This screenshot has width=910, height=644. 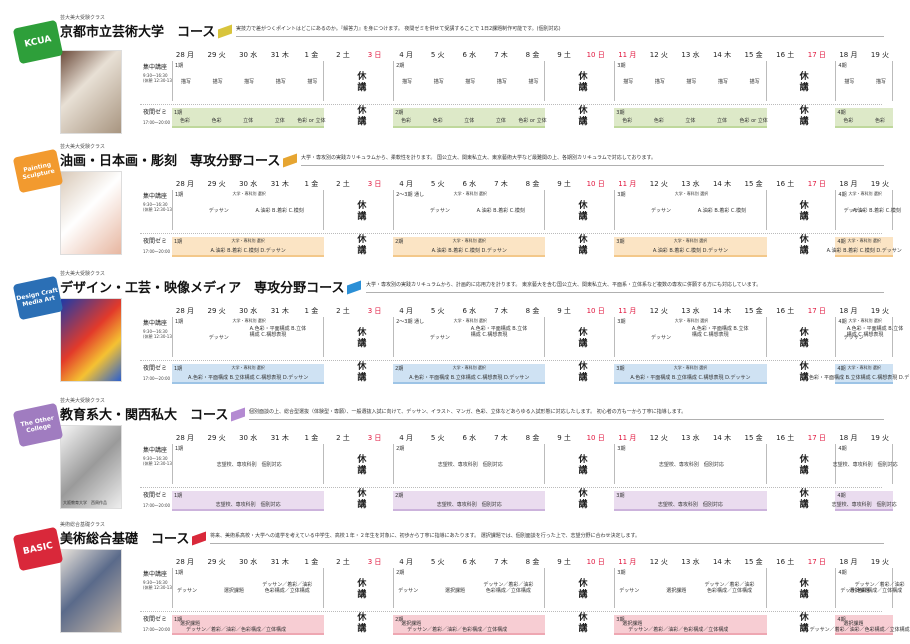 What do you see at coordinates (248, 438) in the screenshot?
I see `date-label: 30 水` at bounding box center [248, 438].